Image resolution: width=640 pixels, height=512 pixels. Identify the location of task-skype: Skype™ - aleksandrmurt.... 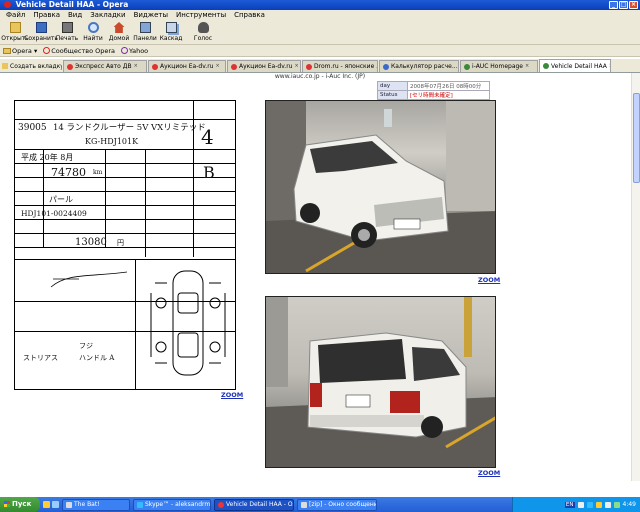
(172, 504).